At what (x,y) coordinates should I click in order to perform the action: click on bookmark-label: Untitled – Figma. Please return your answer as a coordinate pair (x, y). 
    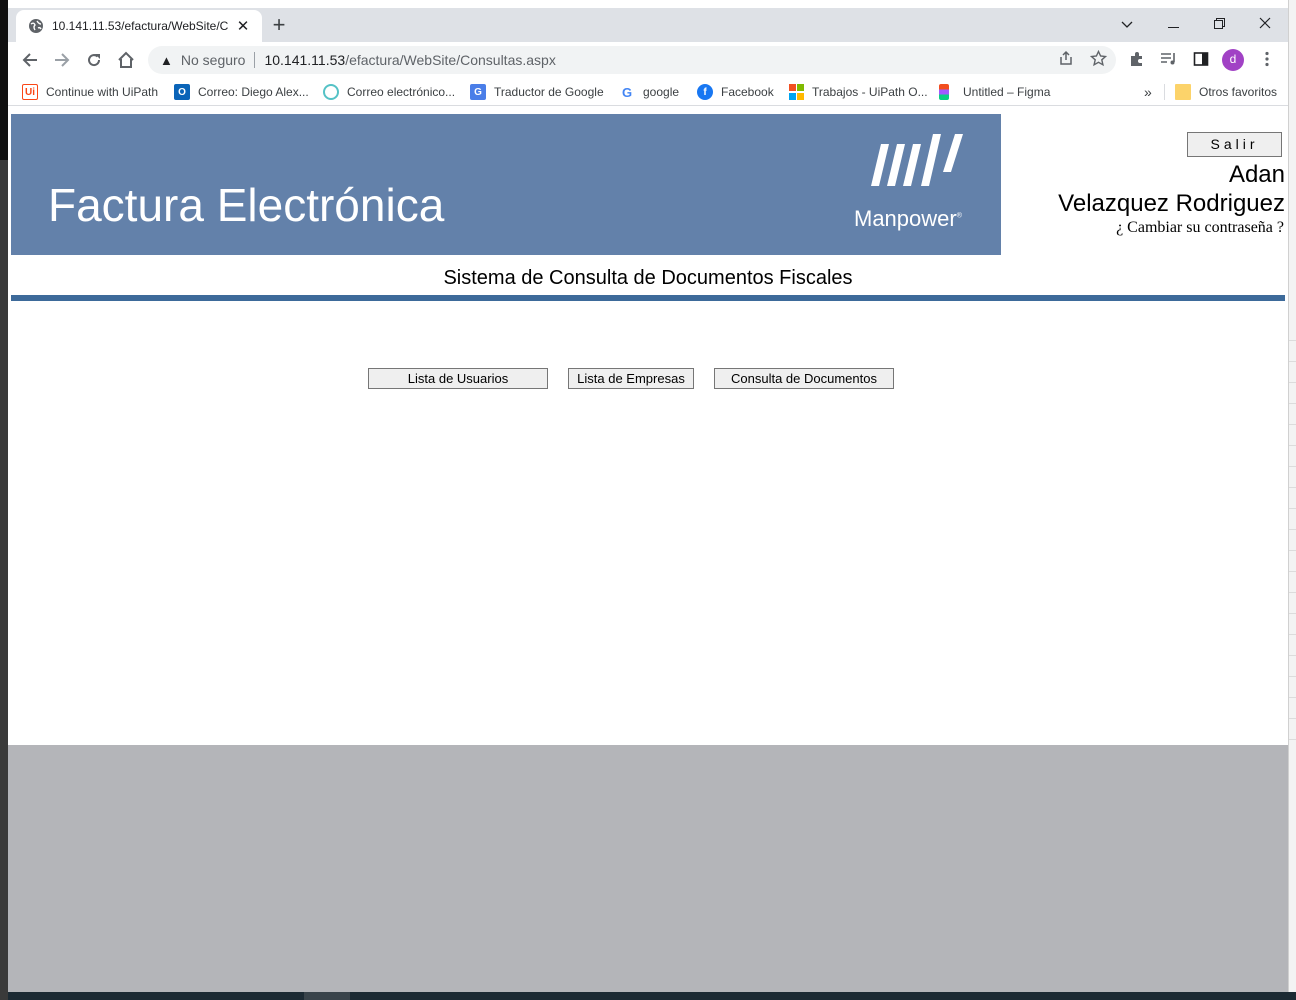
    Looking at the image, I should click on (1007, 92).